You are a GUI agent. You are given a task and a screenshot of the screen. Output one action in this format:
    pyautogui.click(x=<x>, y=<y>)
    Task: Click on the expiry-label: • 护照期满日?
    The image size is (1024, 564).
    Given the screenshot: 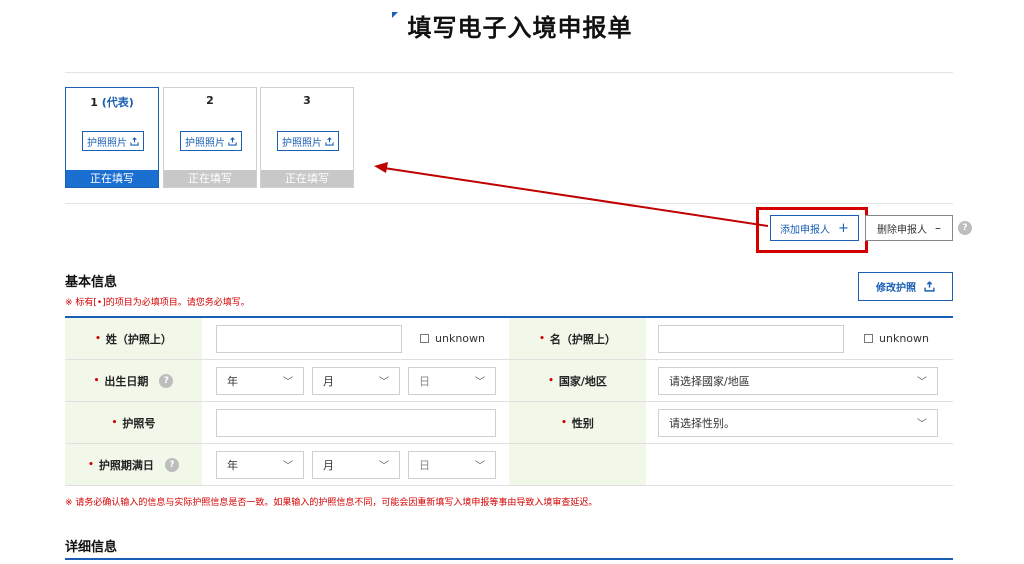 What is the action you would take?
    pyautogui.click(x=133, y=464)
    